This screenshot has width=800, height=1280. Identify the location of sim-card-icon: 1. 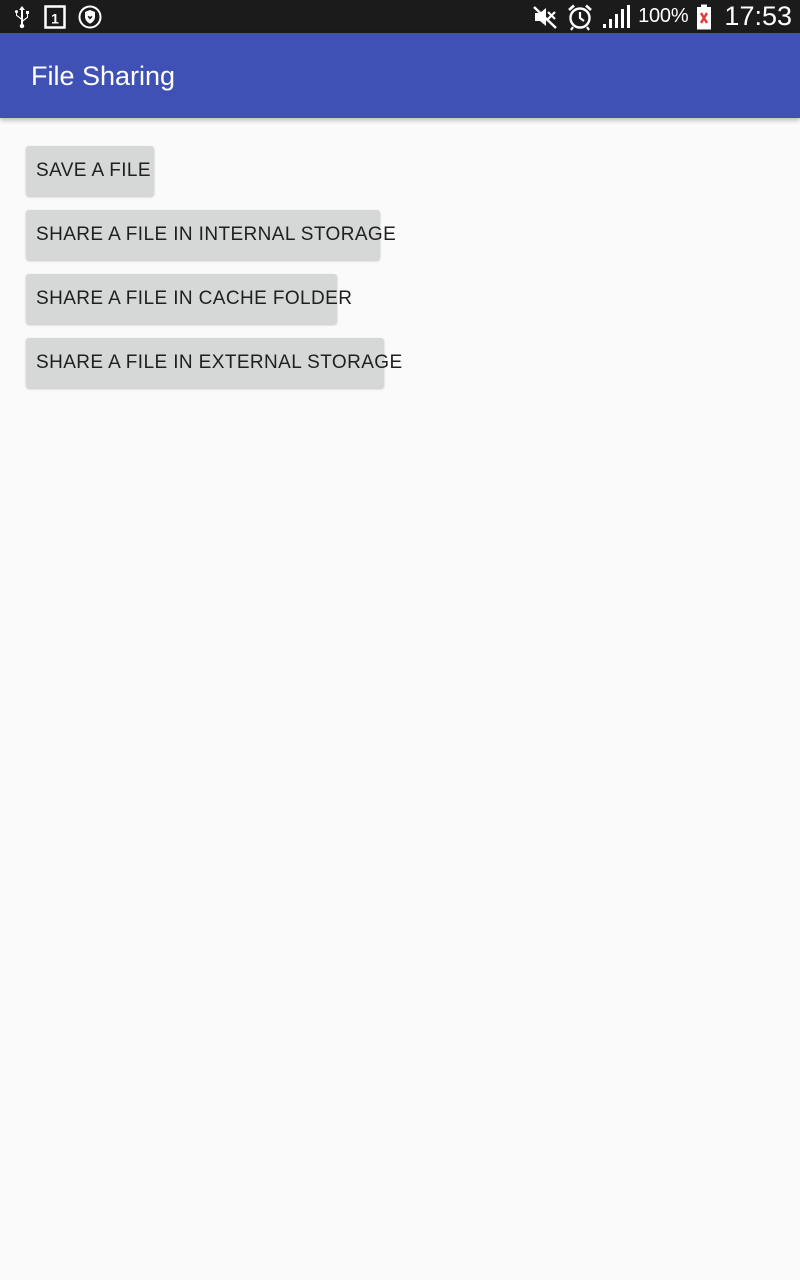
(55, 17).